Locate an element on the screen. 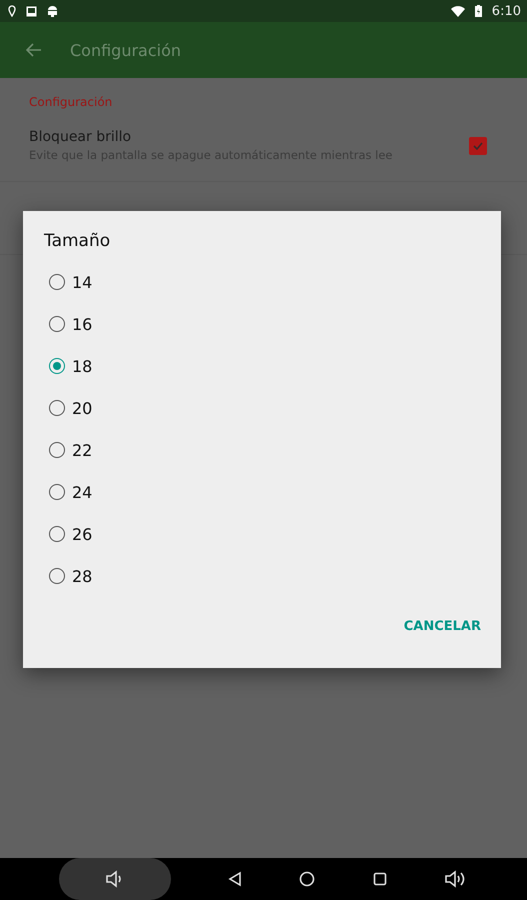 This screenshot has width=527, height=900. home-icon is located at coordinates (307, 879).